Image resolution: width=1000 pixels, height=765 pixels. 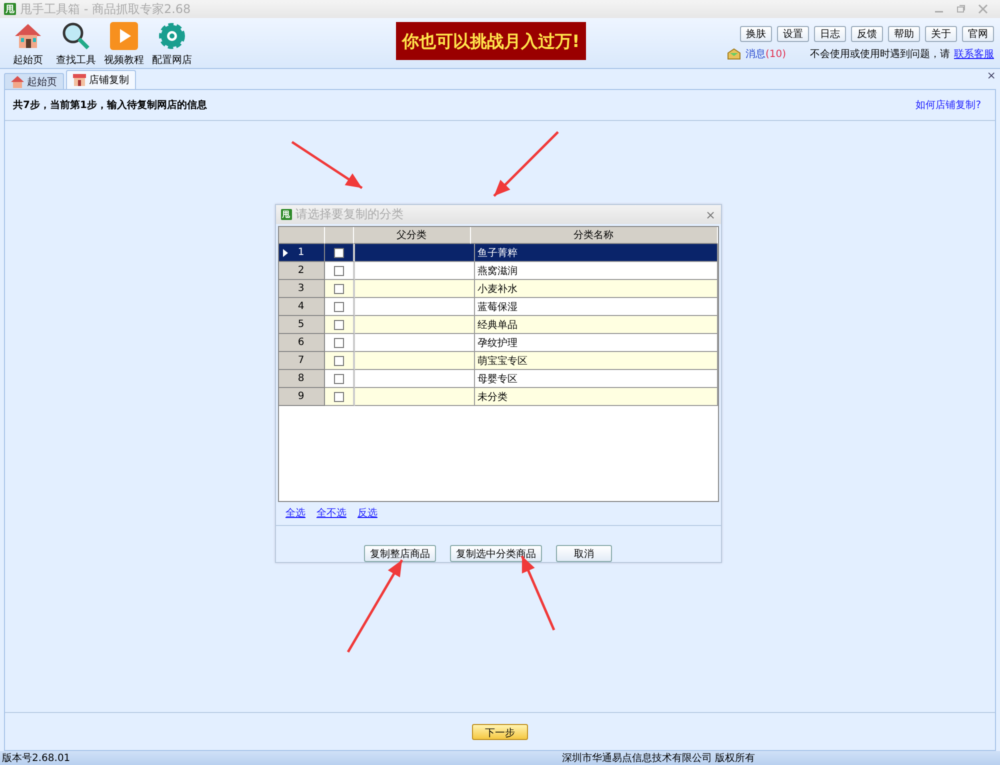 I want to click on row-number: 9, so click(x=301, y=396).